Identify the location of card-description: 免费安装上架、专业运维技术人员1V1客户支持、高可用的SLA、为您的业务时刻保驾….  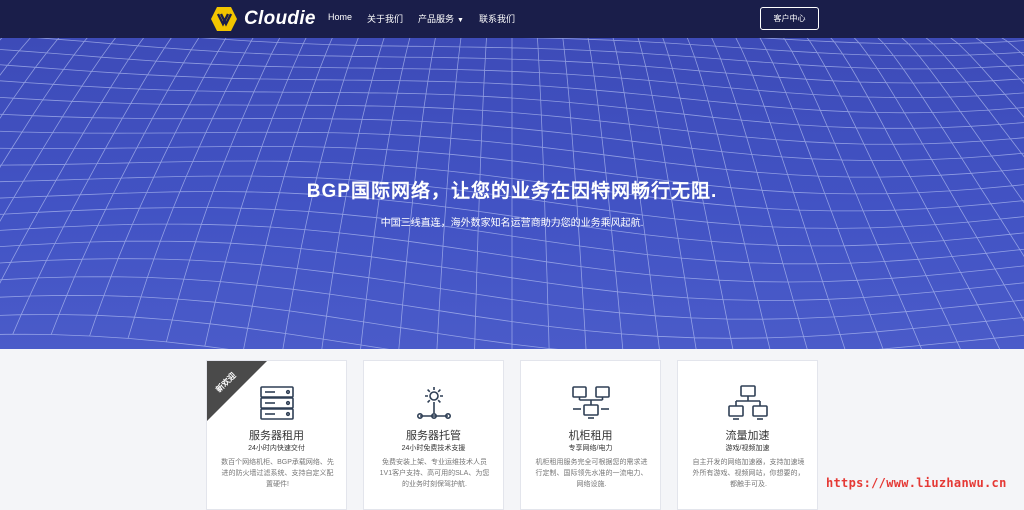
(434, 473).